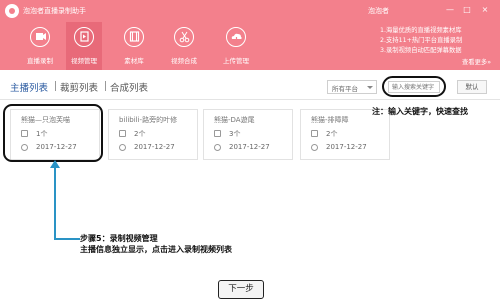  Describe the element at coordinates (53, 133) in the screenshot. I see `card-highlight-rect` at that location.